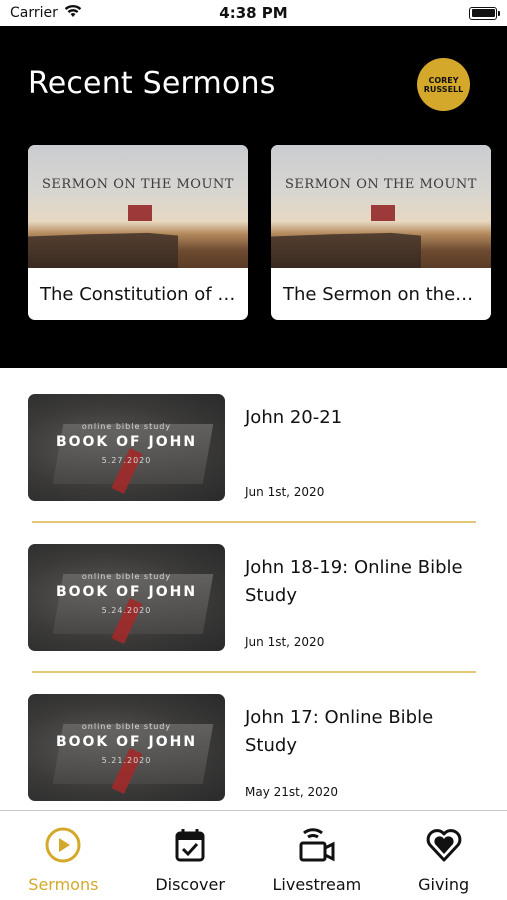 The height and width of the screenshot is (900, 507). I want to click on sermon-title: John 20-21, so click(294, 417).